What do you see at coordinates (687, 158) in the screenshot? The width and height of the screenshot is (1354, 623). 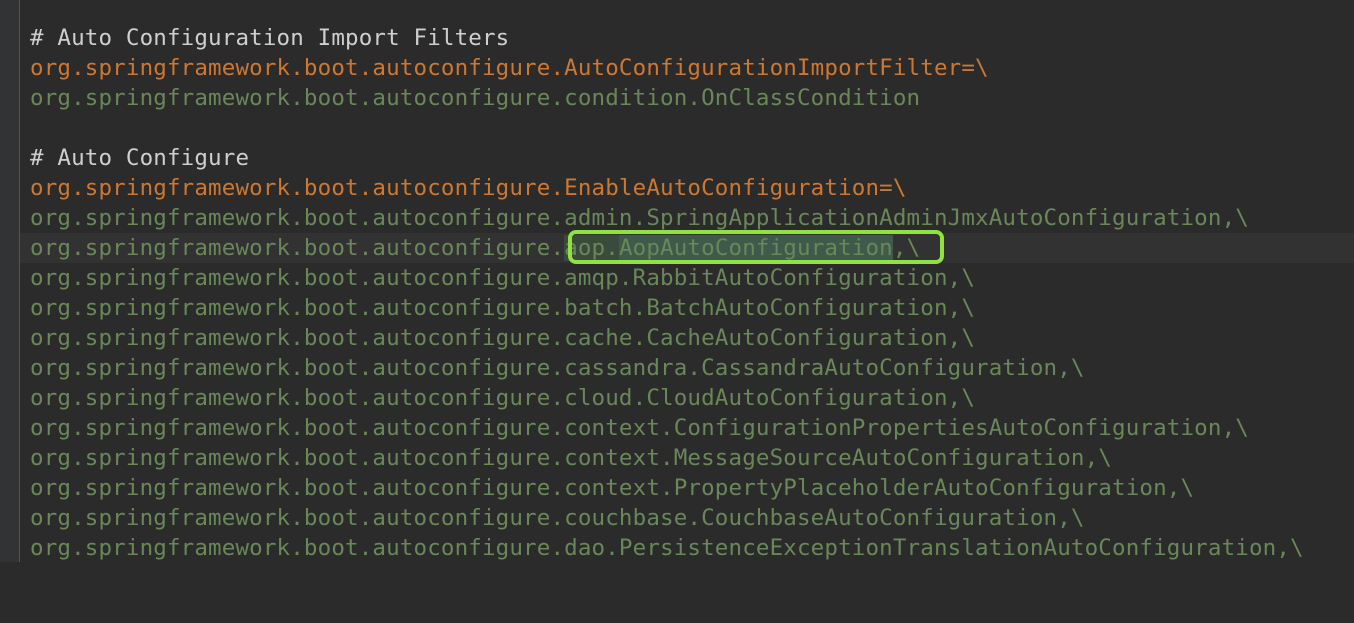 I see `code-line: # Auto Configure` at bounding box center [687, 158].